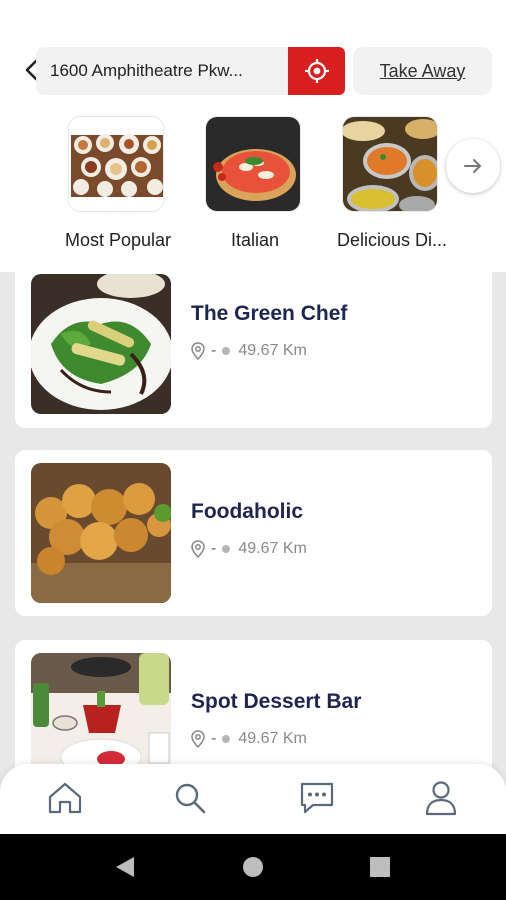 The height and width of the screenshot is (900, 506). I want to click on category-most-popular: Most Popular, so click(118, 183).